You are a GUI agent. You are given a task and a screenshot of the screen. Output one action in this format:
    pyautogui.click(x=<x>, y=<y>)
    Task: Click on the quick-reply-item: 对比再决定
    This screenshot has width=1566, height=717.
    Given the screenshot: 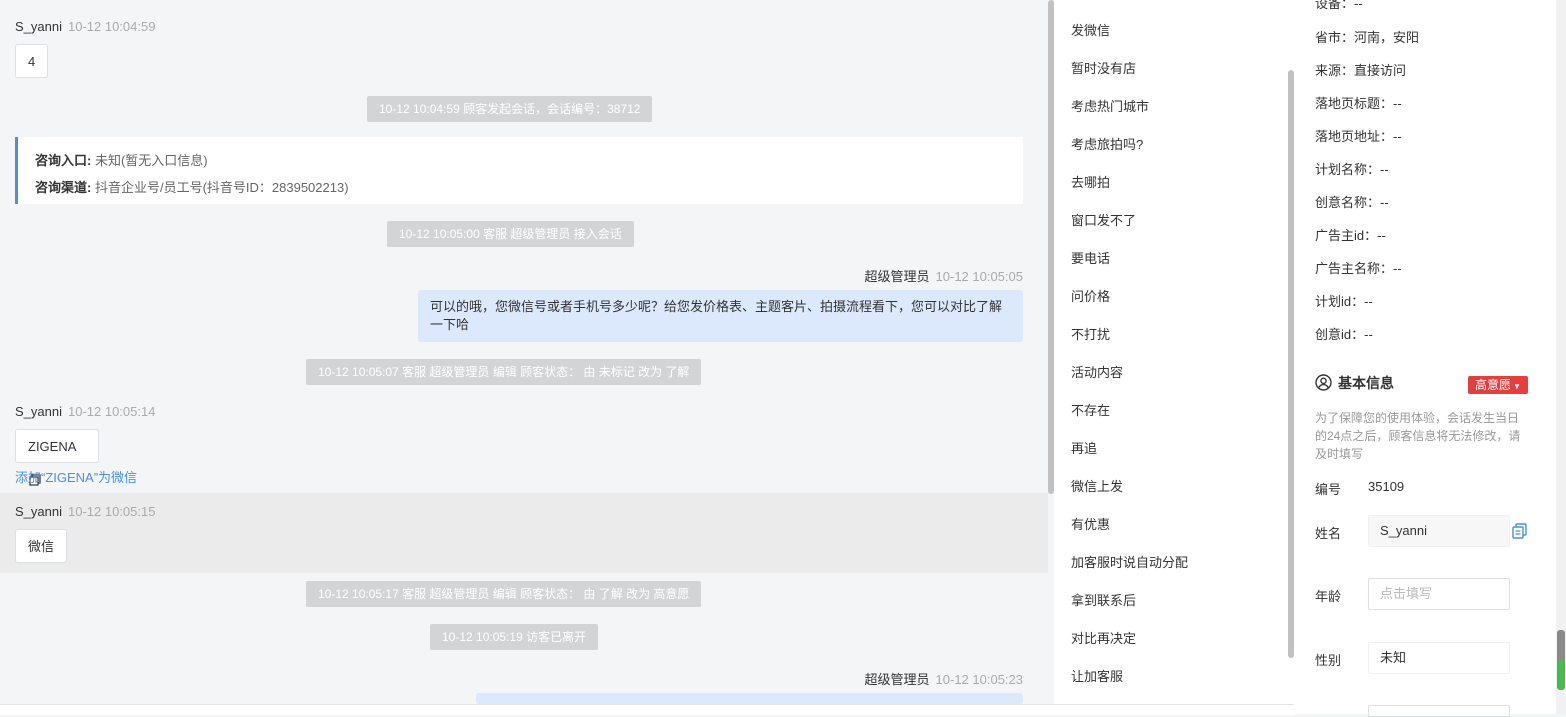 What is the action you would take?
    pyautogui.click(x=1103, y=637)
    